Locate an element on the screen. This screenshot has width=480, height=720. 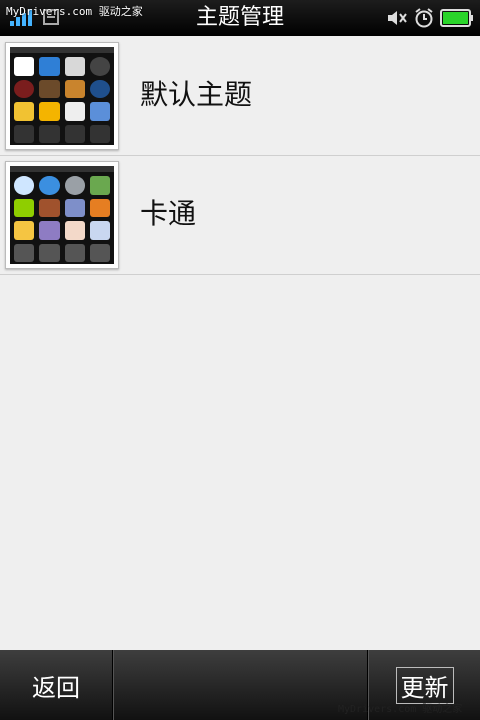
battery-icon is located at coordinates (456, 18).